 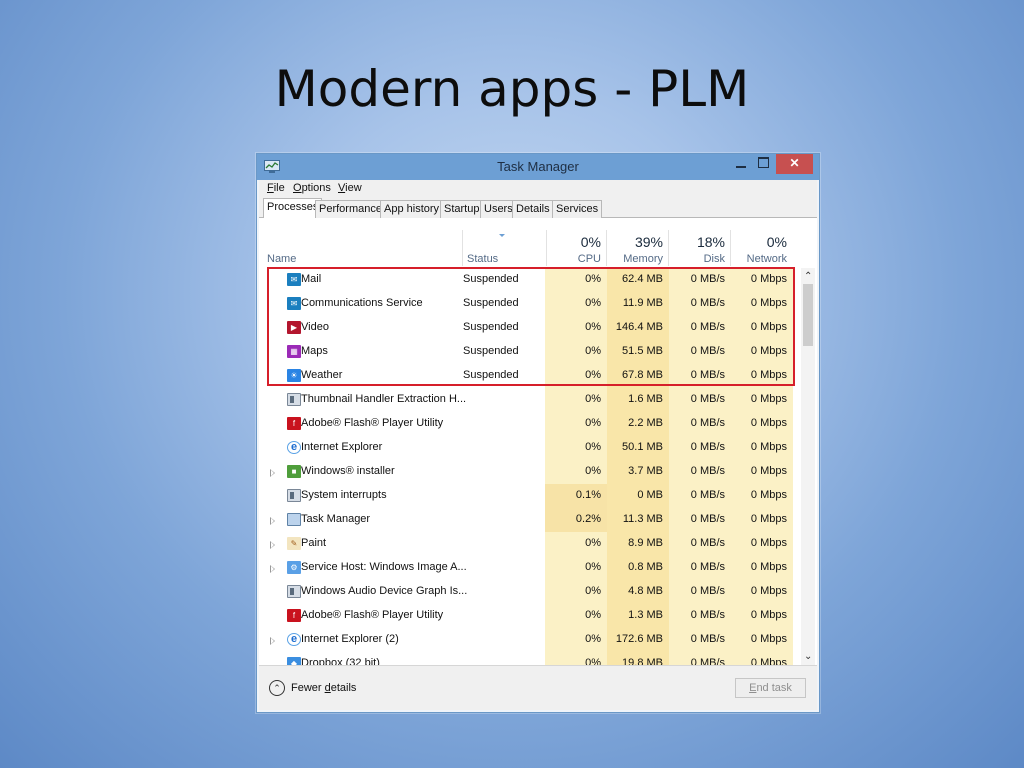 I want to click on disk-usage-total: 18%, so click(x=710, y=242).